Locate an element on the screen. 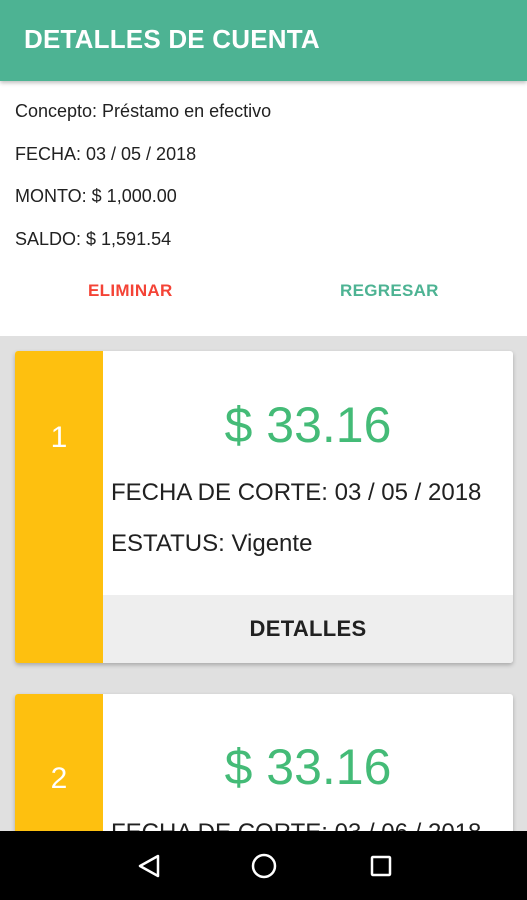 The height and width of the screenshot is (900, 527). system-nav-bar is located at coordinates (263, 865).